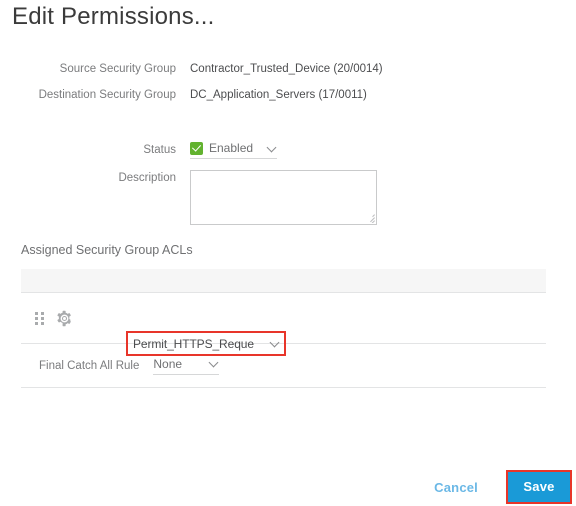 This screenshot has width=576, height=506. I want to click on gear-icon, so click(64, 318).